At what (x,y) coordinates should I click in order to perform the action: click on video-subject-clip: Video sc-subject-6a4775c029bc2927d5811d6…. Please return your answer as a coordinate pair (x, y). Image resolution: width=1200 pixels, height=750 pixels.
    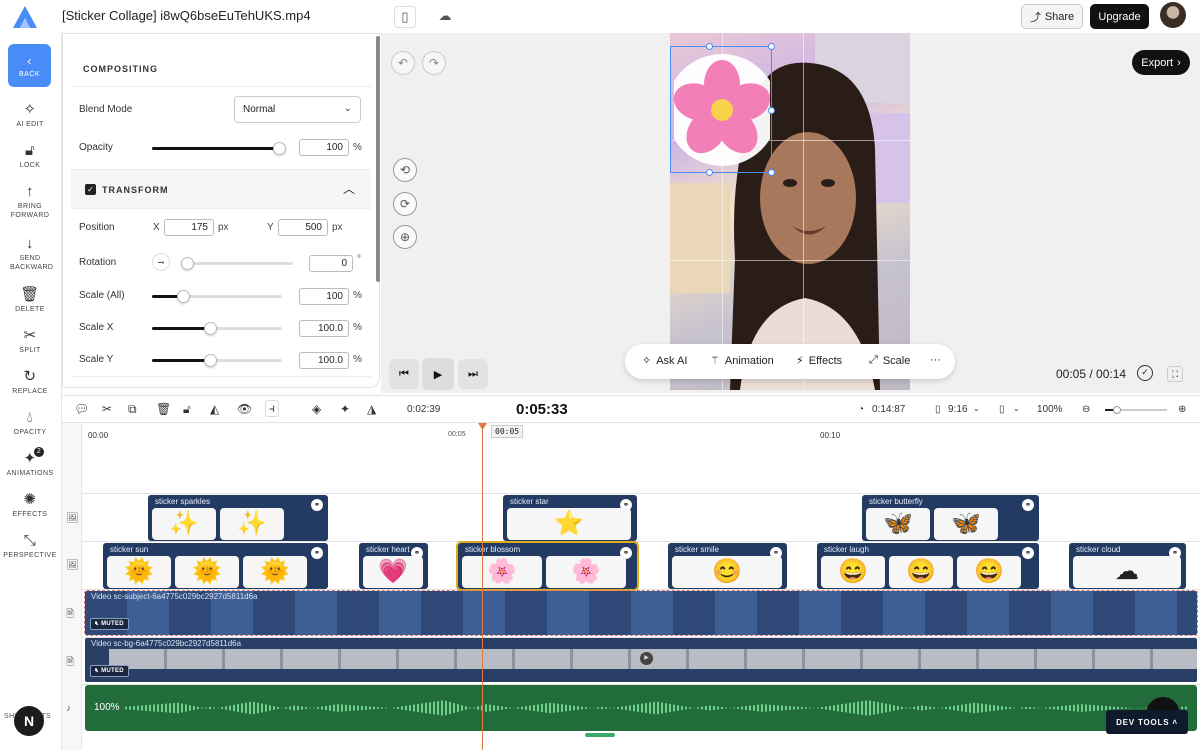
    Looking at the image, I should click on (641, 613).